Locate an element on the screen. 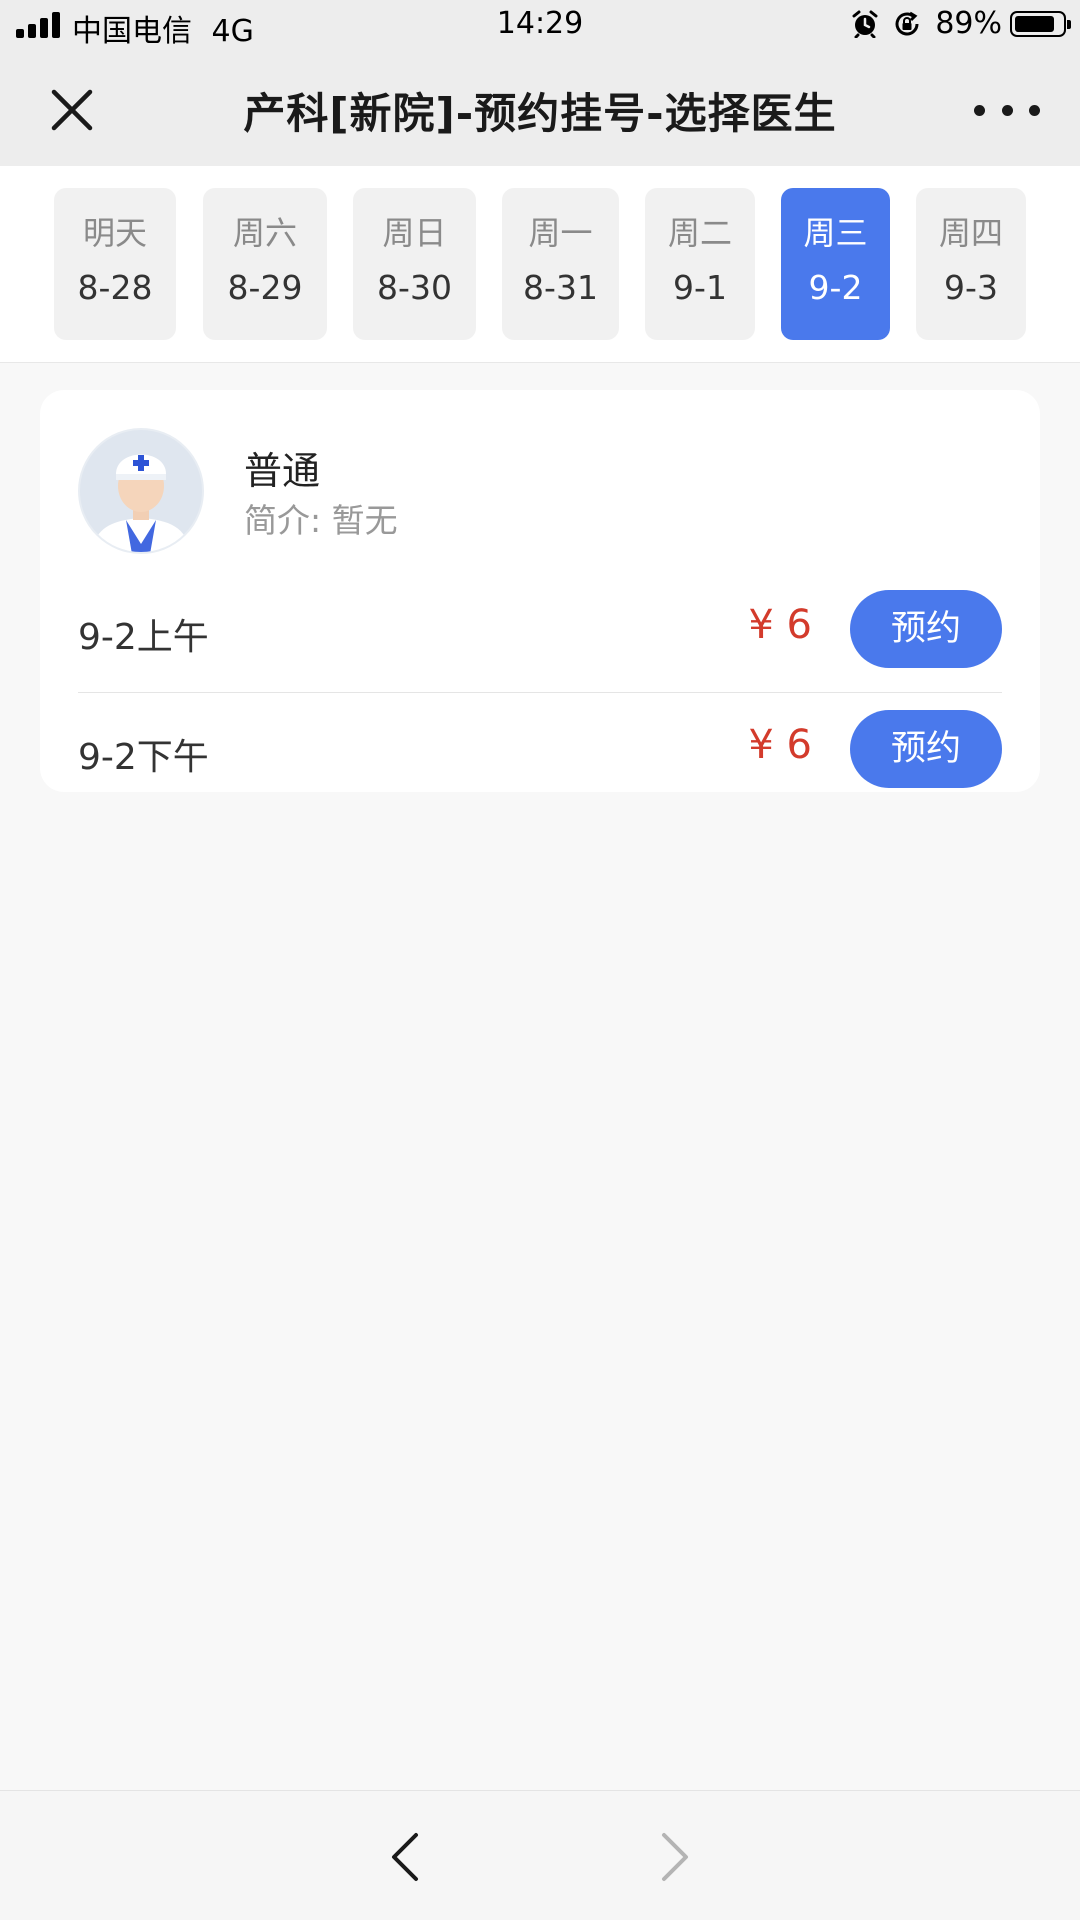 Image resolution: width=1080 pixels, height=1920 pixels. status-right: 89% is located at coordinates (961, 23).